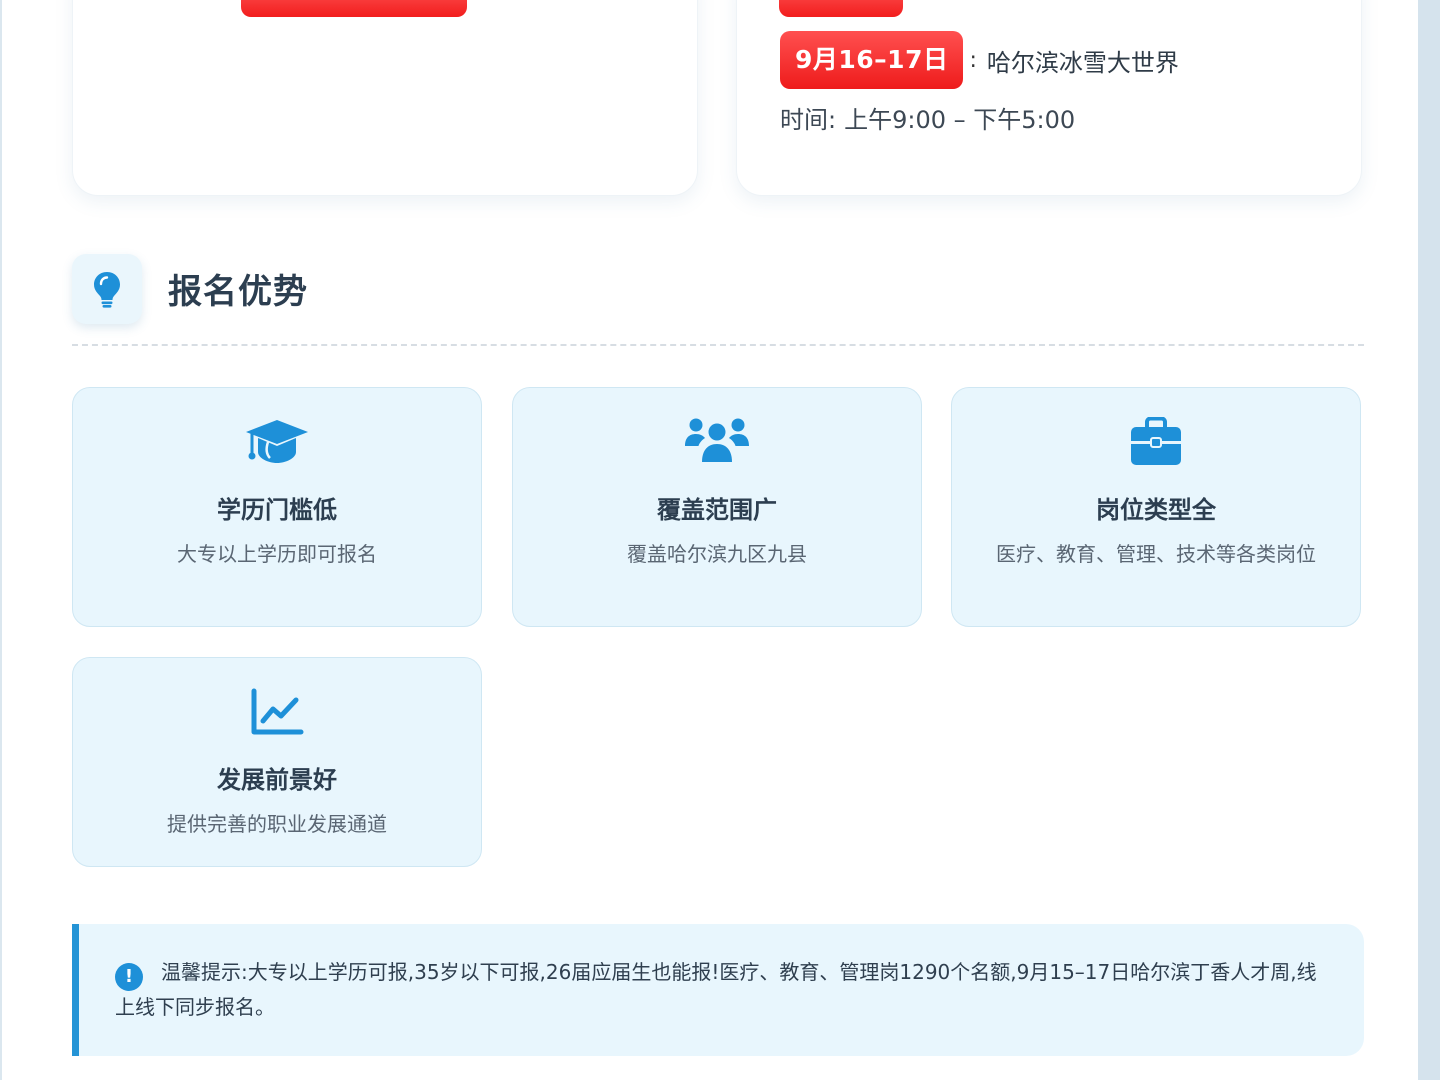  Describe the element at coordinates (1156, 510) in the screenshot. I see `advantage-title: 岗位类型全` at that location.